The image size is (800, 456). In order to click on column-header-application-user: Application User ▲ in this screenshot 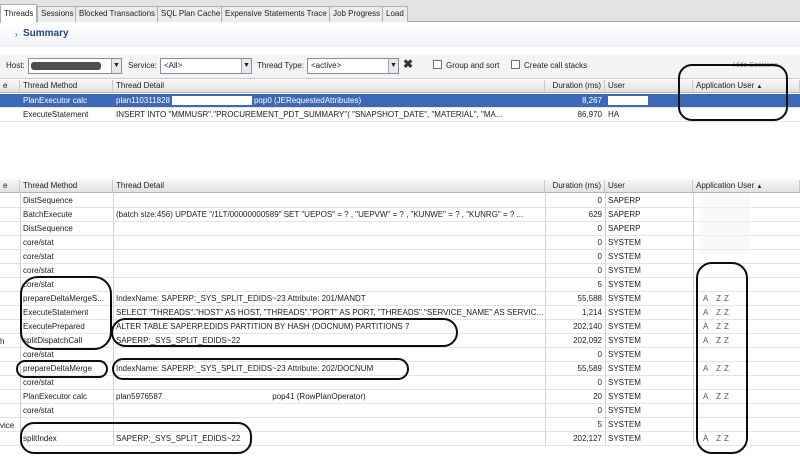, I will do `click(746, 186)`.